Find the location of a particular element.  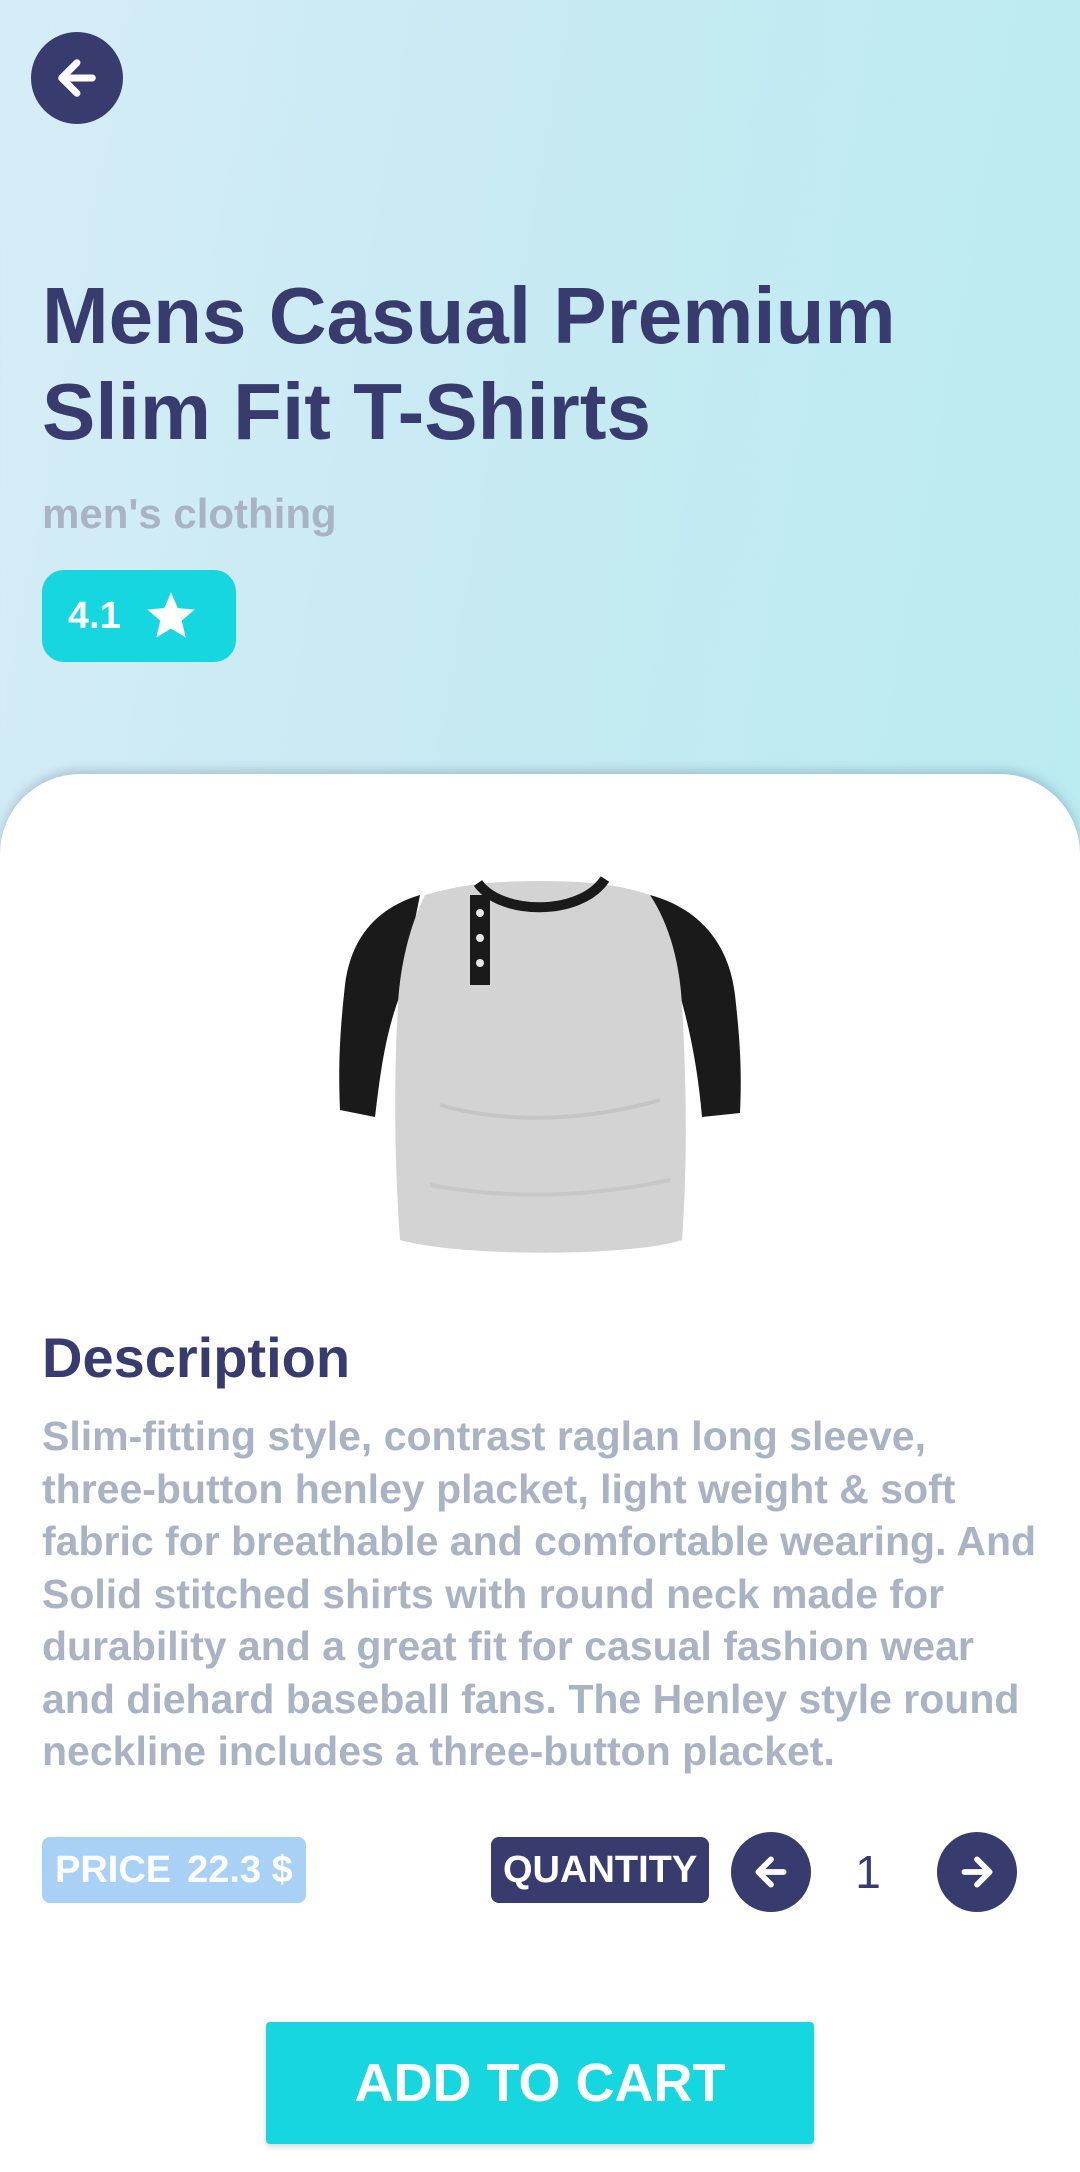

price-value: 22.3 $ is located at coordinates (240, 1870).